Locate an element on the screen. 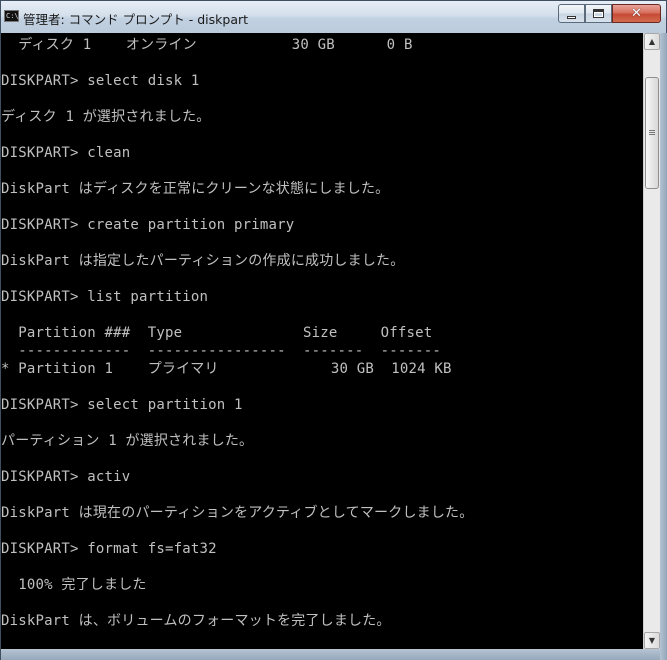 The image size is (667, 660). up-arrow-icon: ▲ is located at coordinates (652, 41).